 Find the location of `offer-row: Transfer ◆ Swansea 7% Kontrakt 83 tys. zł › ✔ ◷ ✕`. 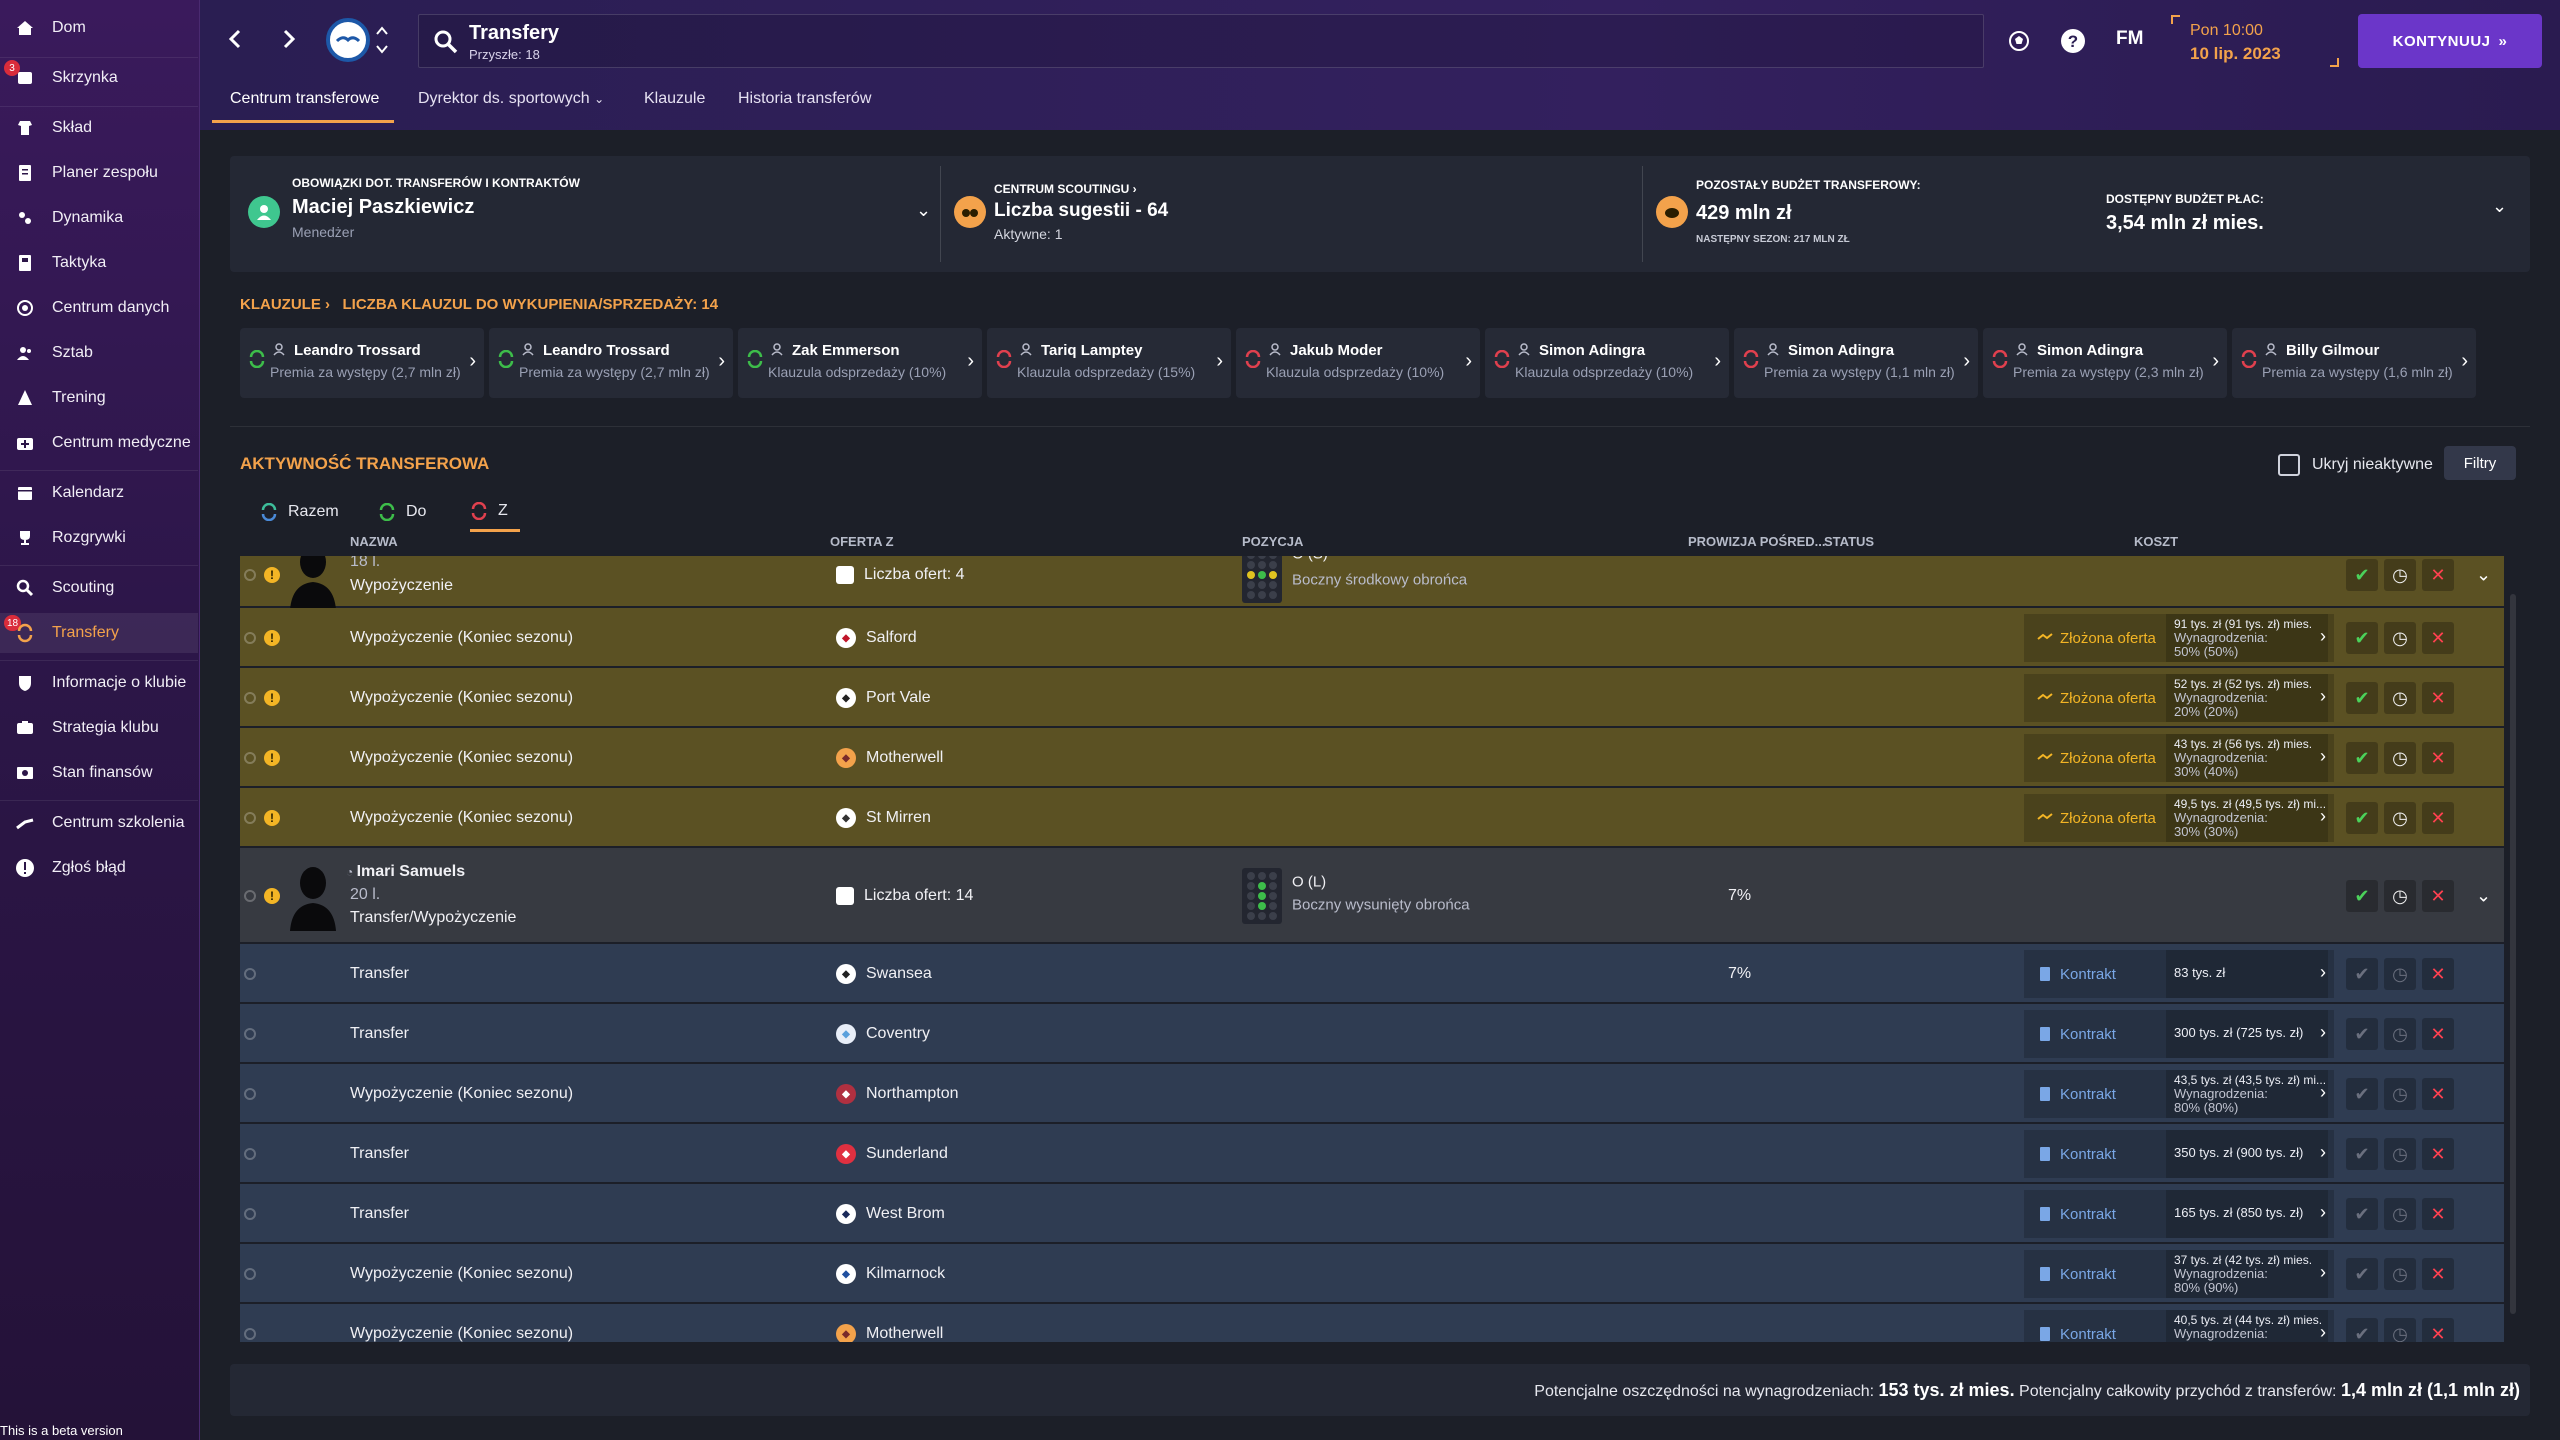

offer-row: Transfer ◆ Swansea 7% Kontrakt 83 tys. zł › ✔ ◷ ✕ is located at coordinates (1372, 974).